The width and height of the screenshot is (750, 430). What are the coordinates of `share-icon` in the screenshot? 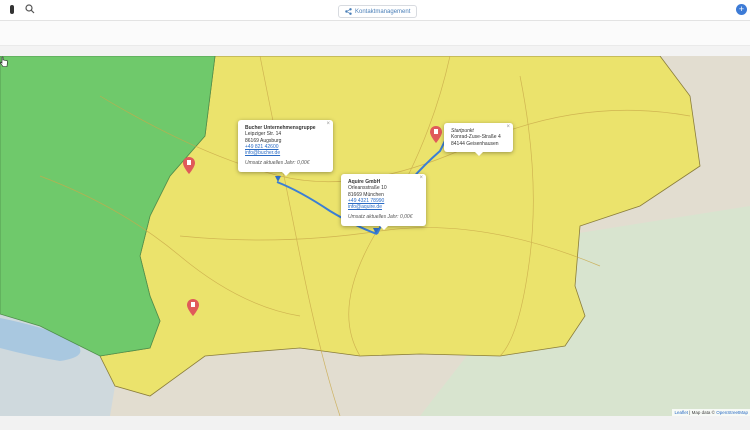 It's located at (348, 11).